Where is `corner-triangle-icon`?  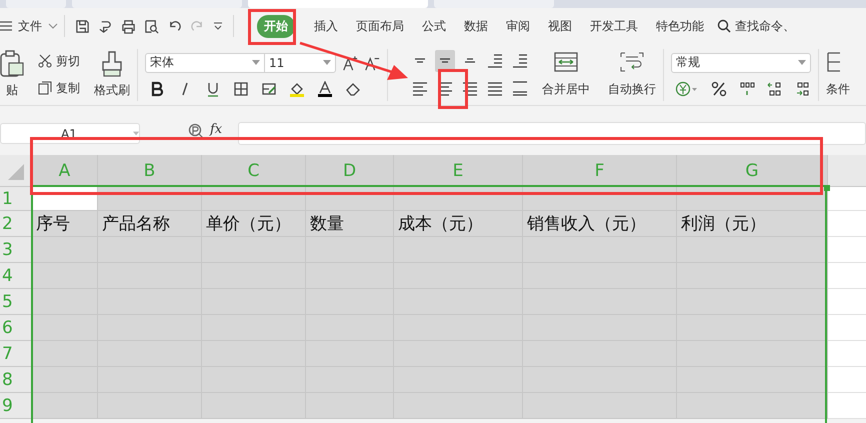
corner-triangle-icon is located at coordinates (16, 172).